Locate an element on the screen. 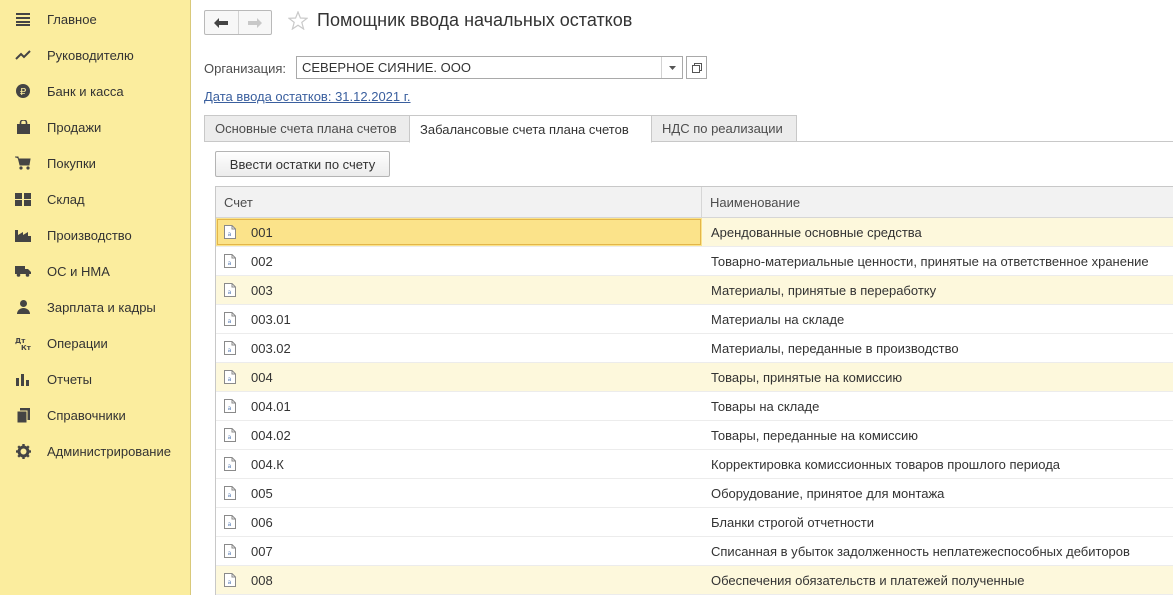  account-cell: a 004.01 is located at coordinates (459, 406).